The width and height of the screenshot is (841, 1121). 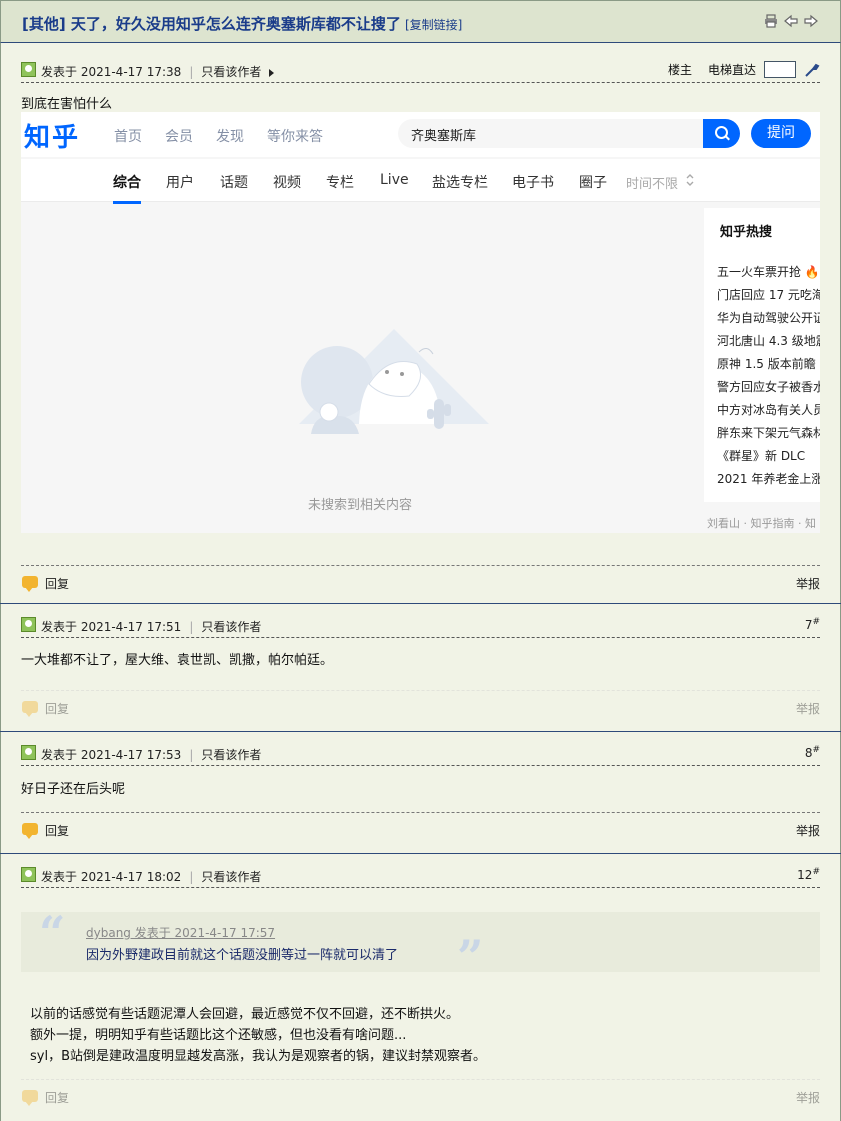 What do you see at coordinates (180, 932) in the screenshot?
I see `quote-author-link: dybang 发表于 2021-4-17 17:57` at bounding box center [180, 932].